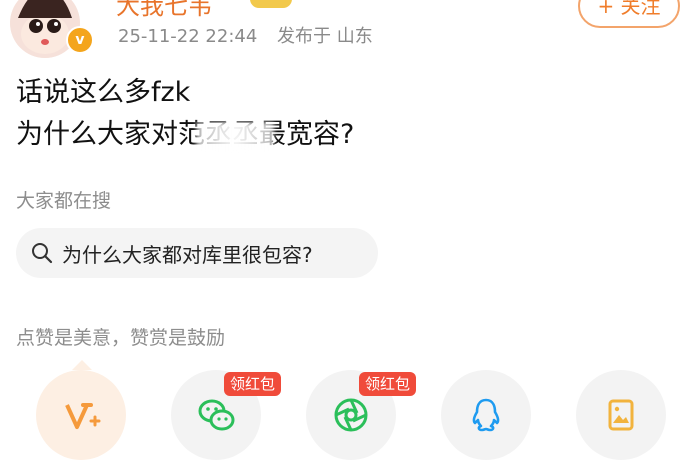  Describe the element at coordinates (187, 254) in the screenshot. I see `trending-search-query: 为什么大家都对库里很包容?` at that location.